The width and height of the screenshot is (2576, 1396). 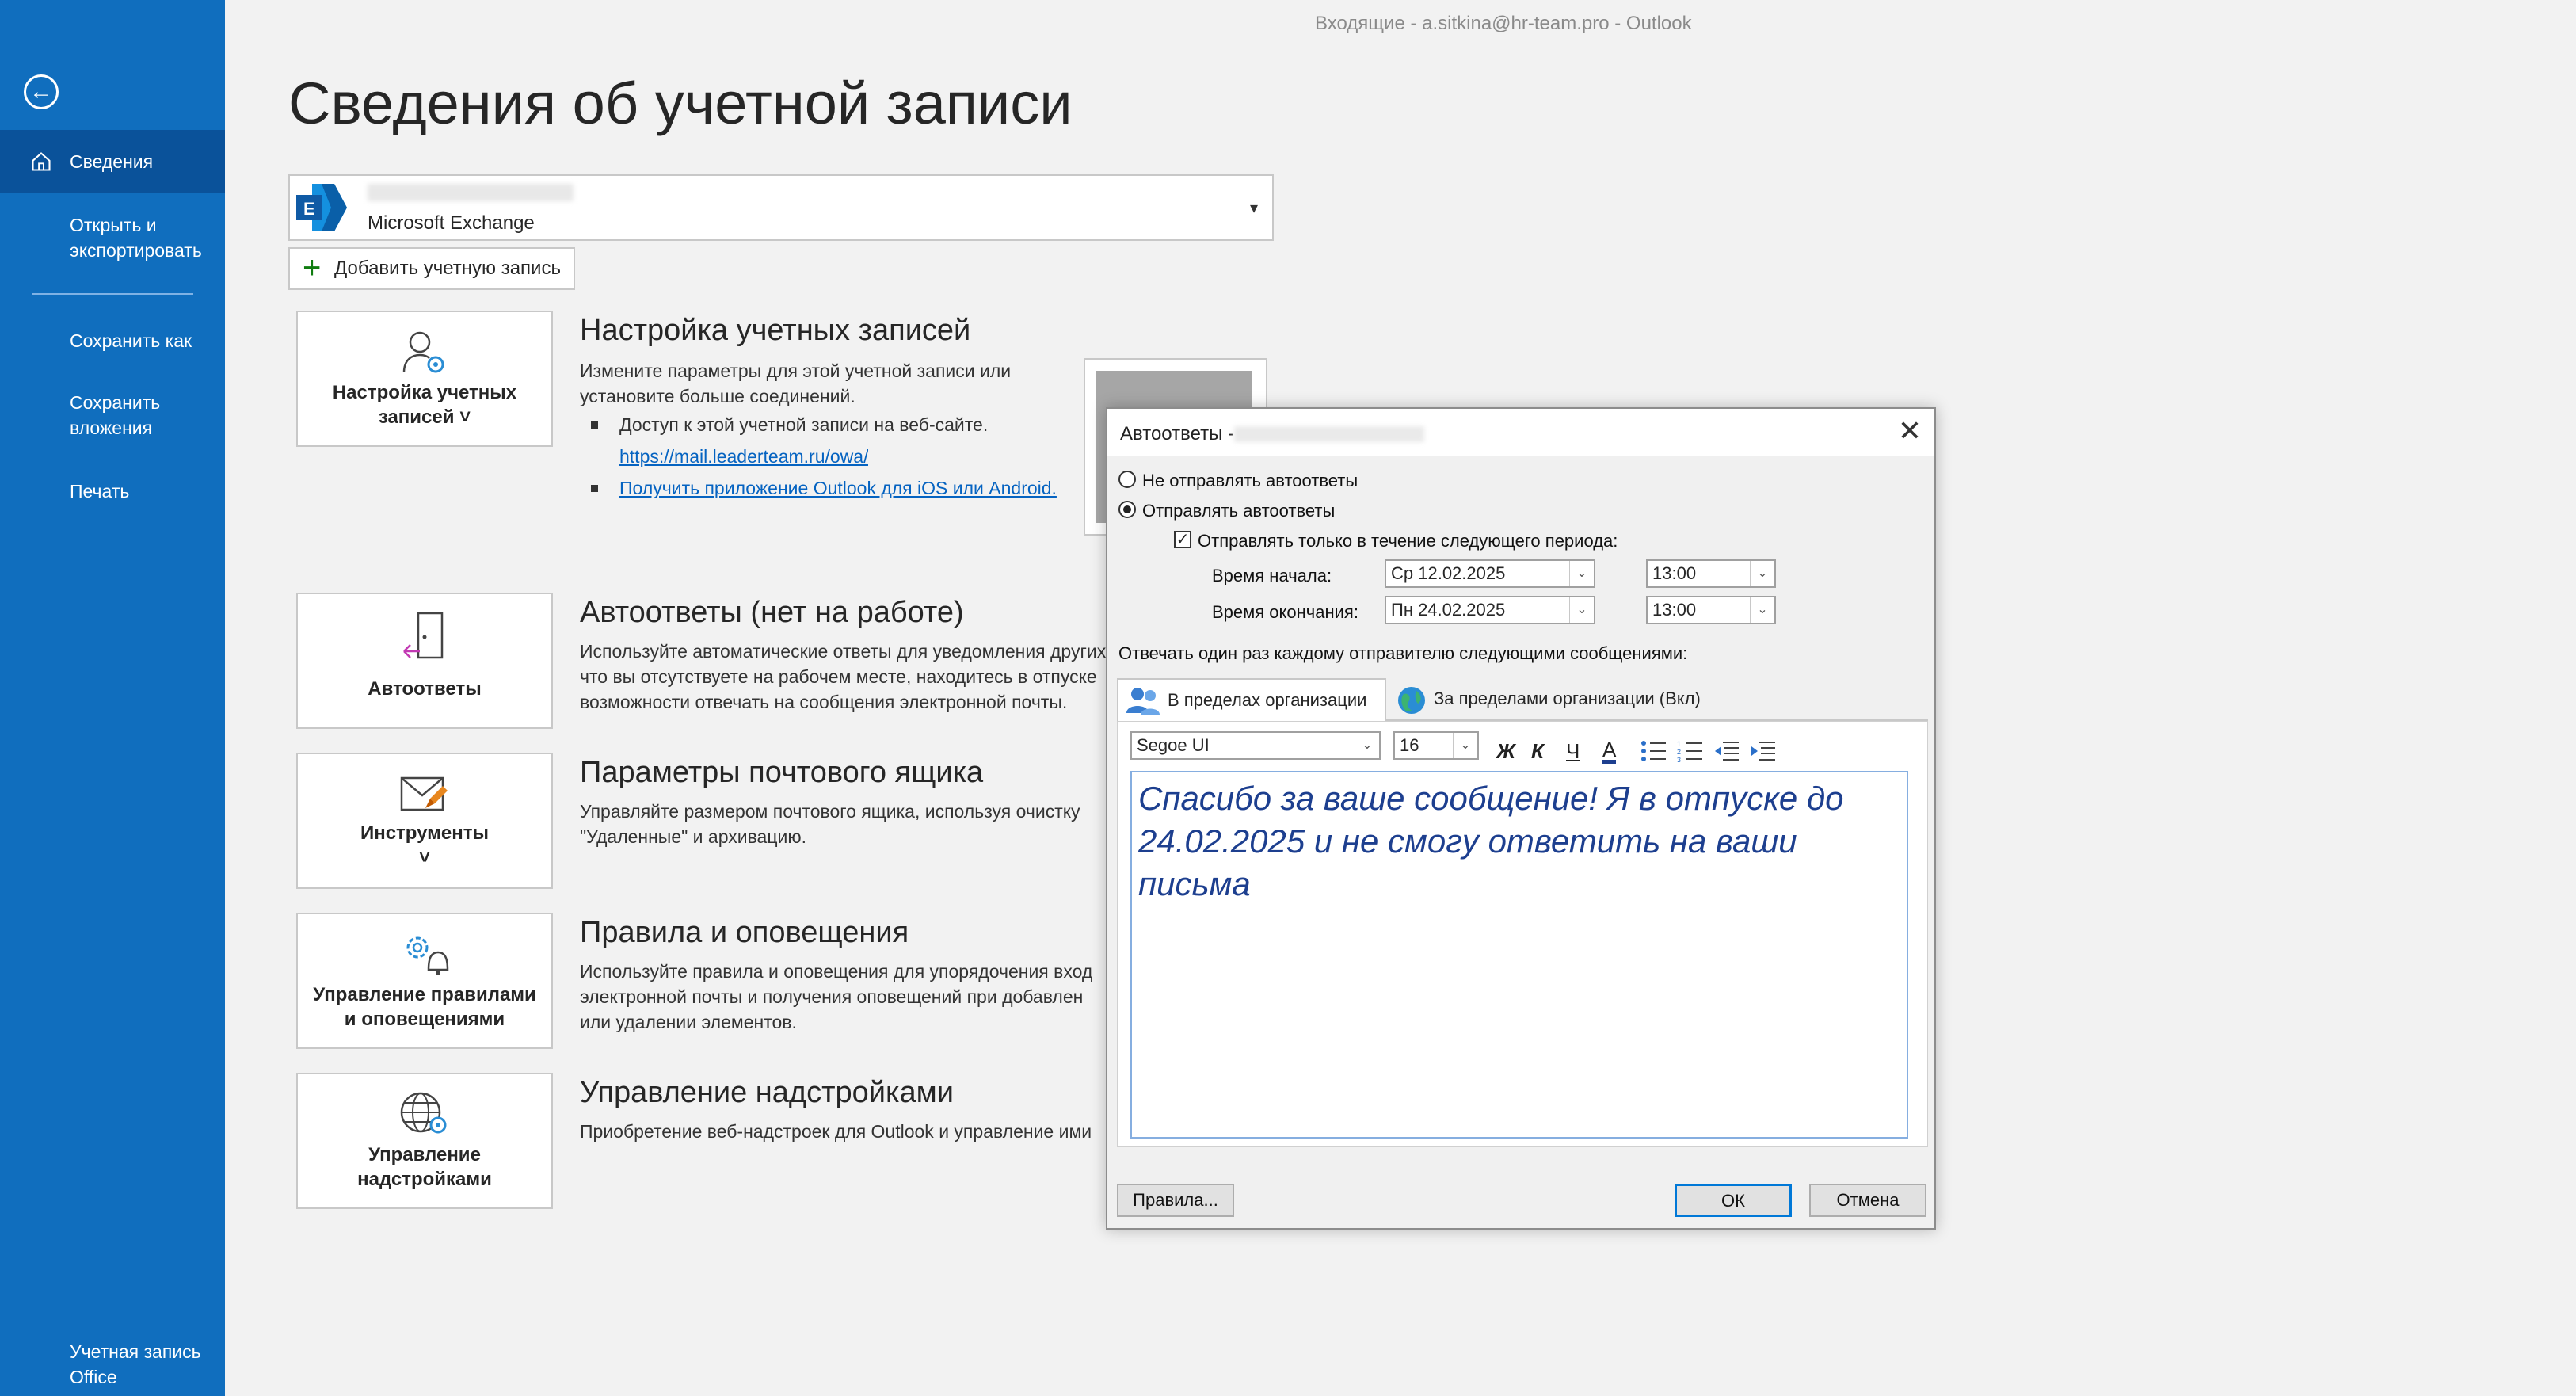 I want to click on owa-link: https://mail.leaderteam.ru/owa/, so click(x=744, y=456).